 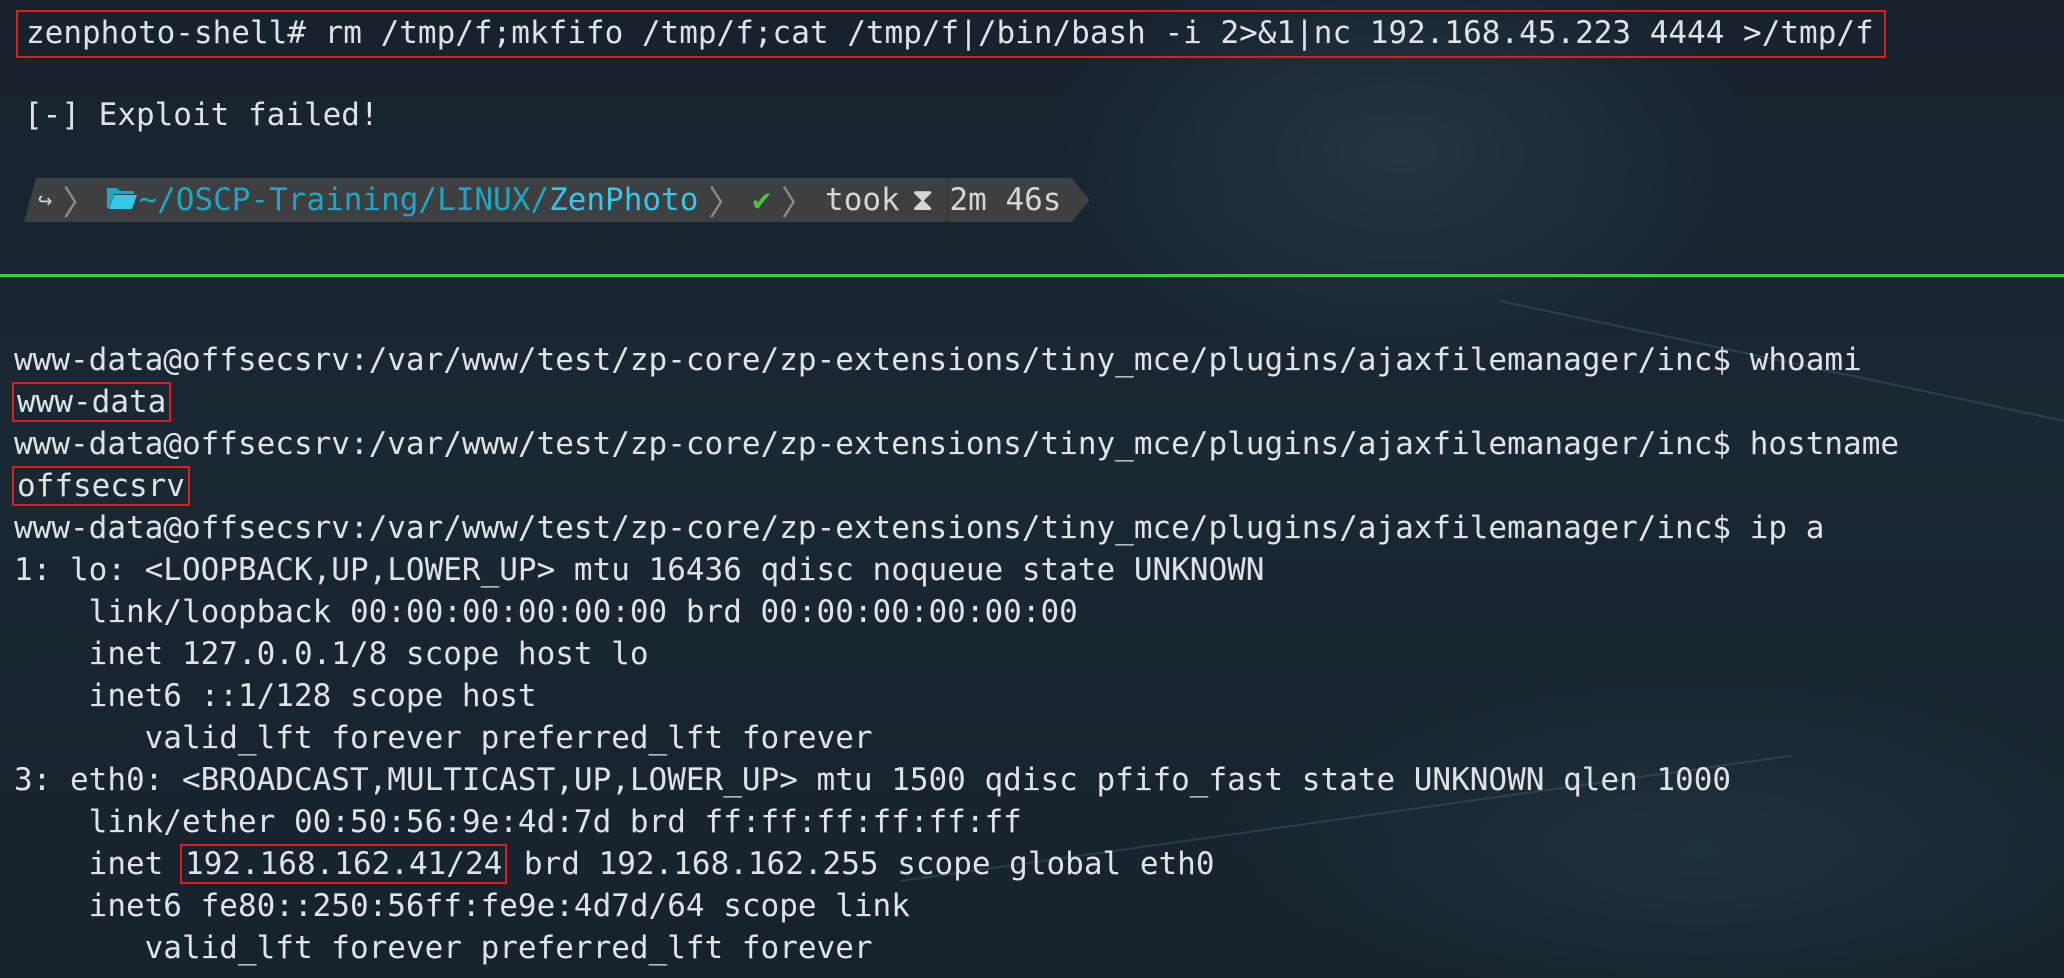 I want to click on command-text: whoami, so click(x=1796, y=360).